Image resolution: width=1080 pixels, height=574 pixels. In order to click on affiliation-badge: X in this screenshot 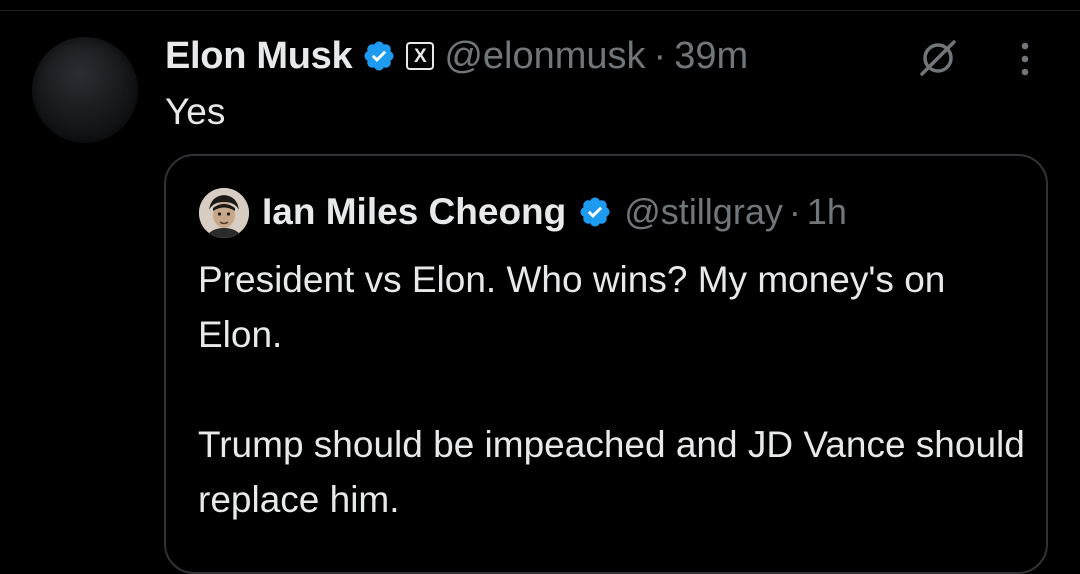, I will do `click(420, 56)`.